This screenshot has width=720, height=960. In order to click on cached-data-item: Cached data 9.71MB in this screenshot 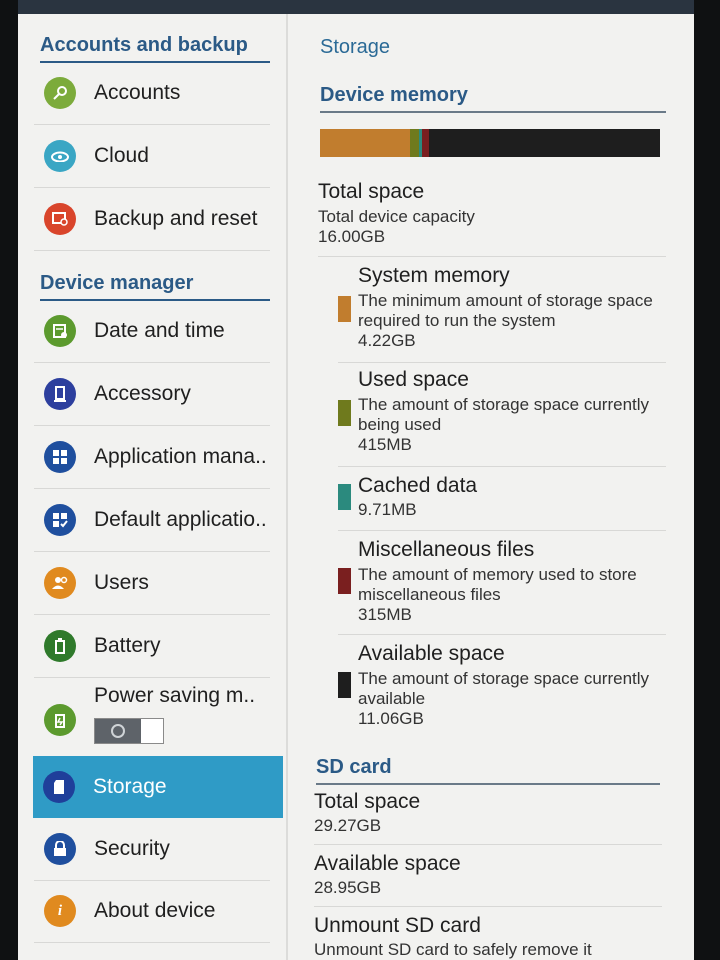, I will do `click(502, 499)`.